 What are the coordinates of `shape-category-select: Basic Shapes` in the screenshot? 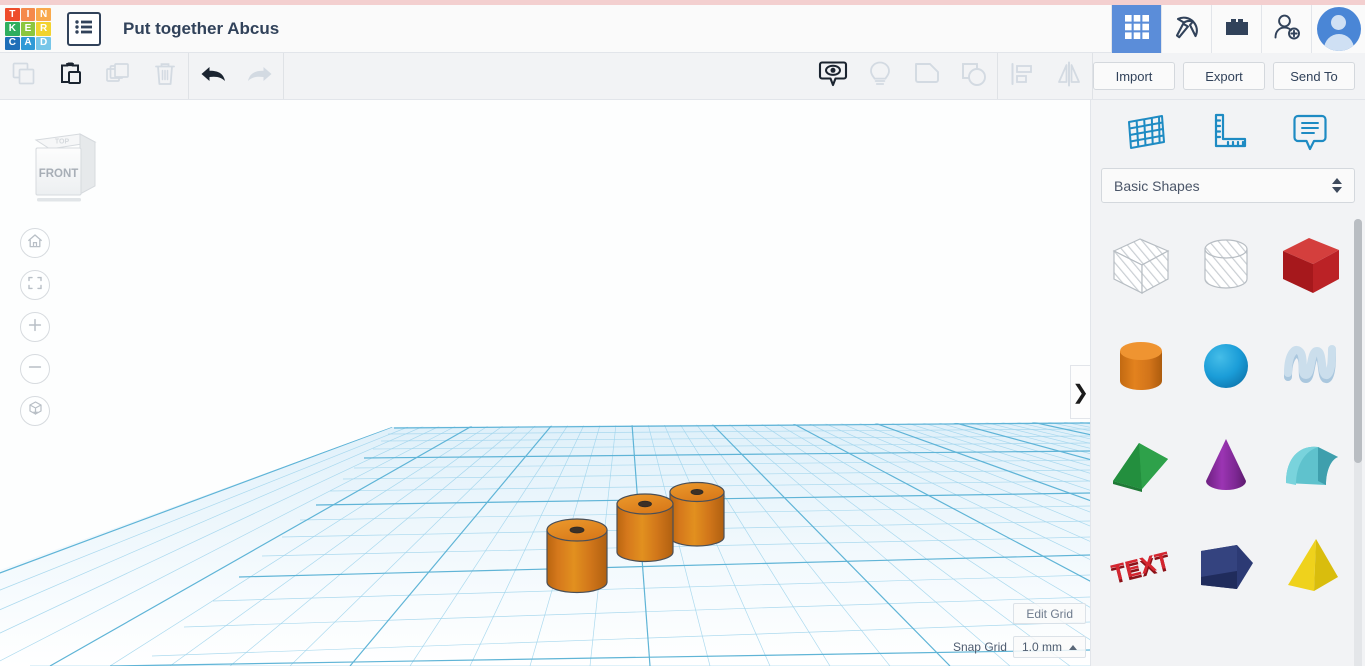 It's located at (1228, 185).